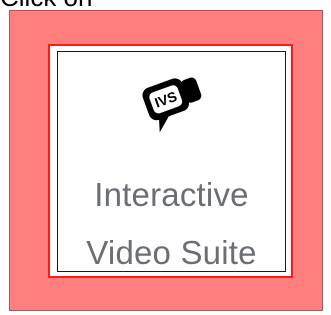 The width and height of the screenshot is (331, 315). Describe the element at coordinates (165, 5) in the screenshot. I see `instruction-label: Click on` at that location.